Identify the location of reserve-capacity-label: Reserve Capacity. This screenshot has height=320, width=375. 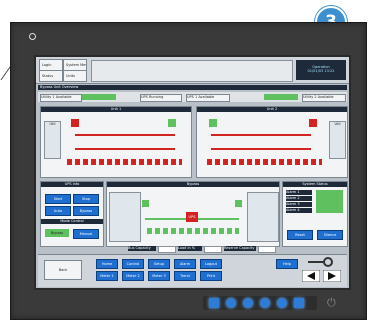
(240, 248).